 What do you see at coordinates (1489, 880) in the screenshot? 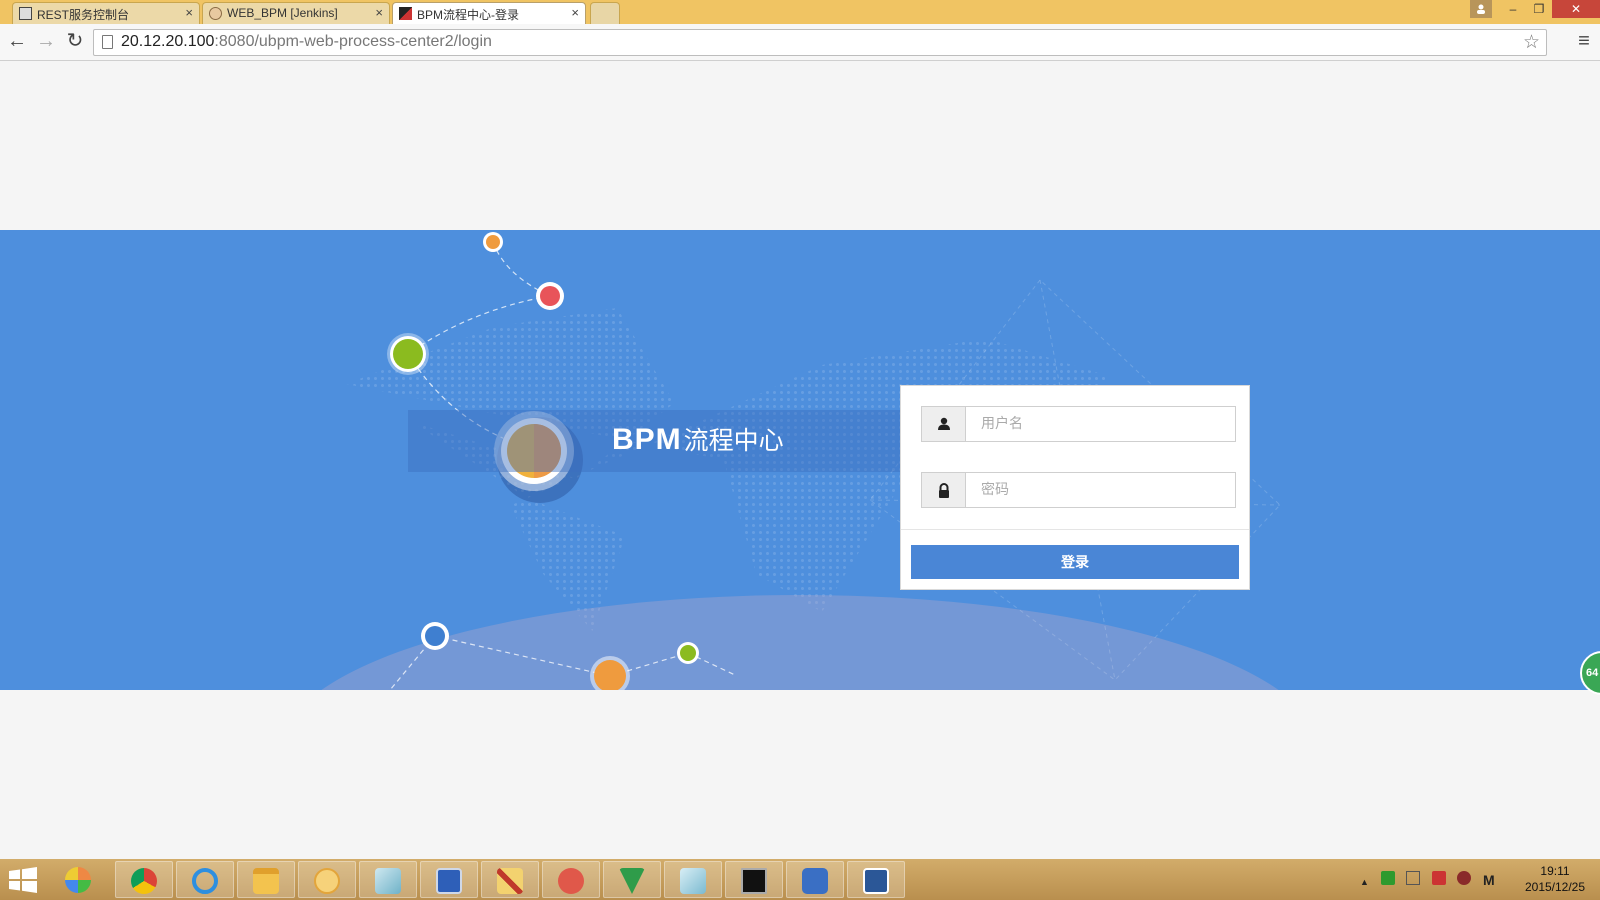
I see `input-method-icon: M` at bounding box center [1489, 880].